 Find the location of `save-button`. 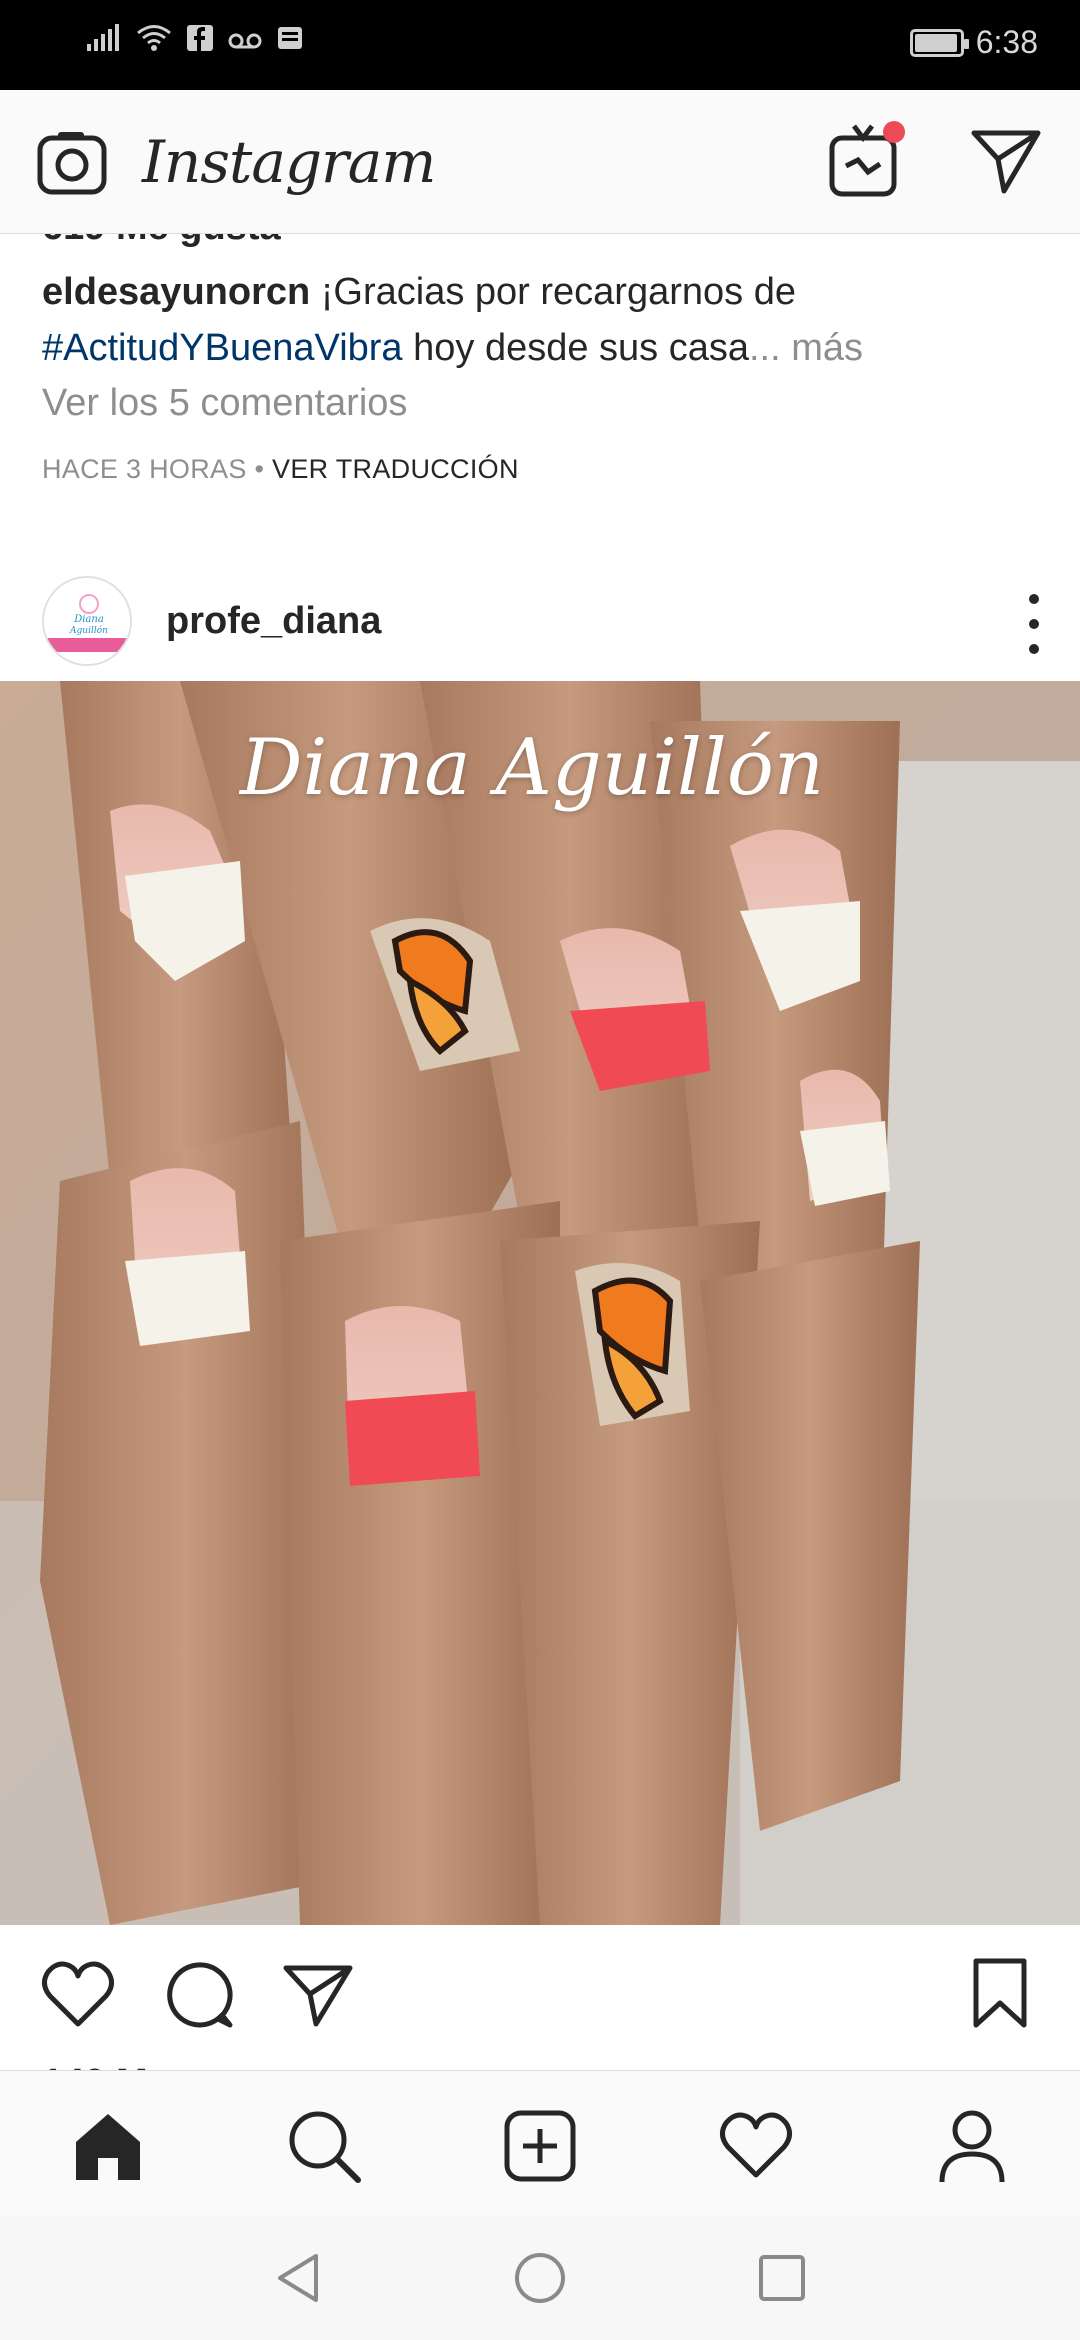

save-button is located at coordinates (1000, 1993).